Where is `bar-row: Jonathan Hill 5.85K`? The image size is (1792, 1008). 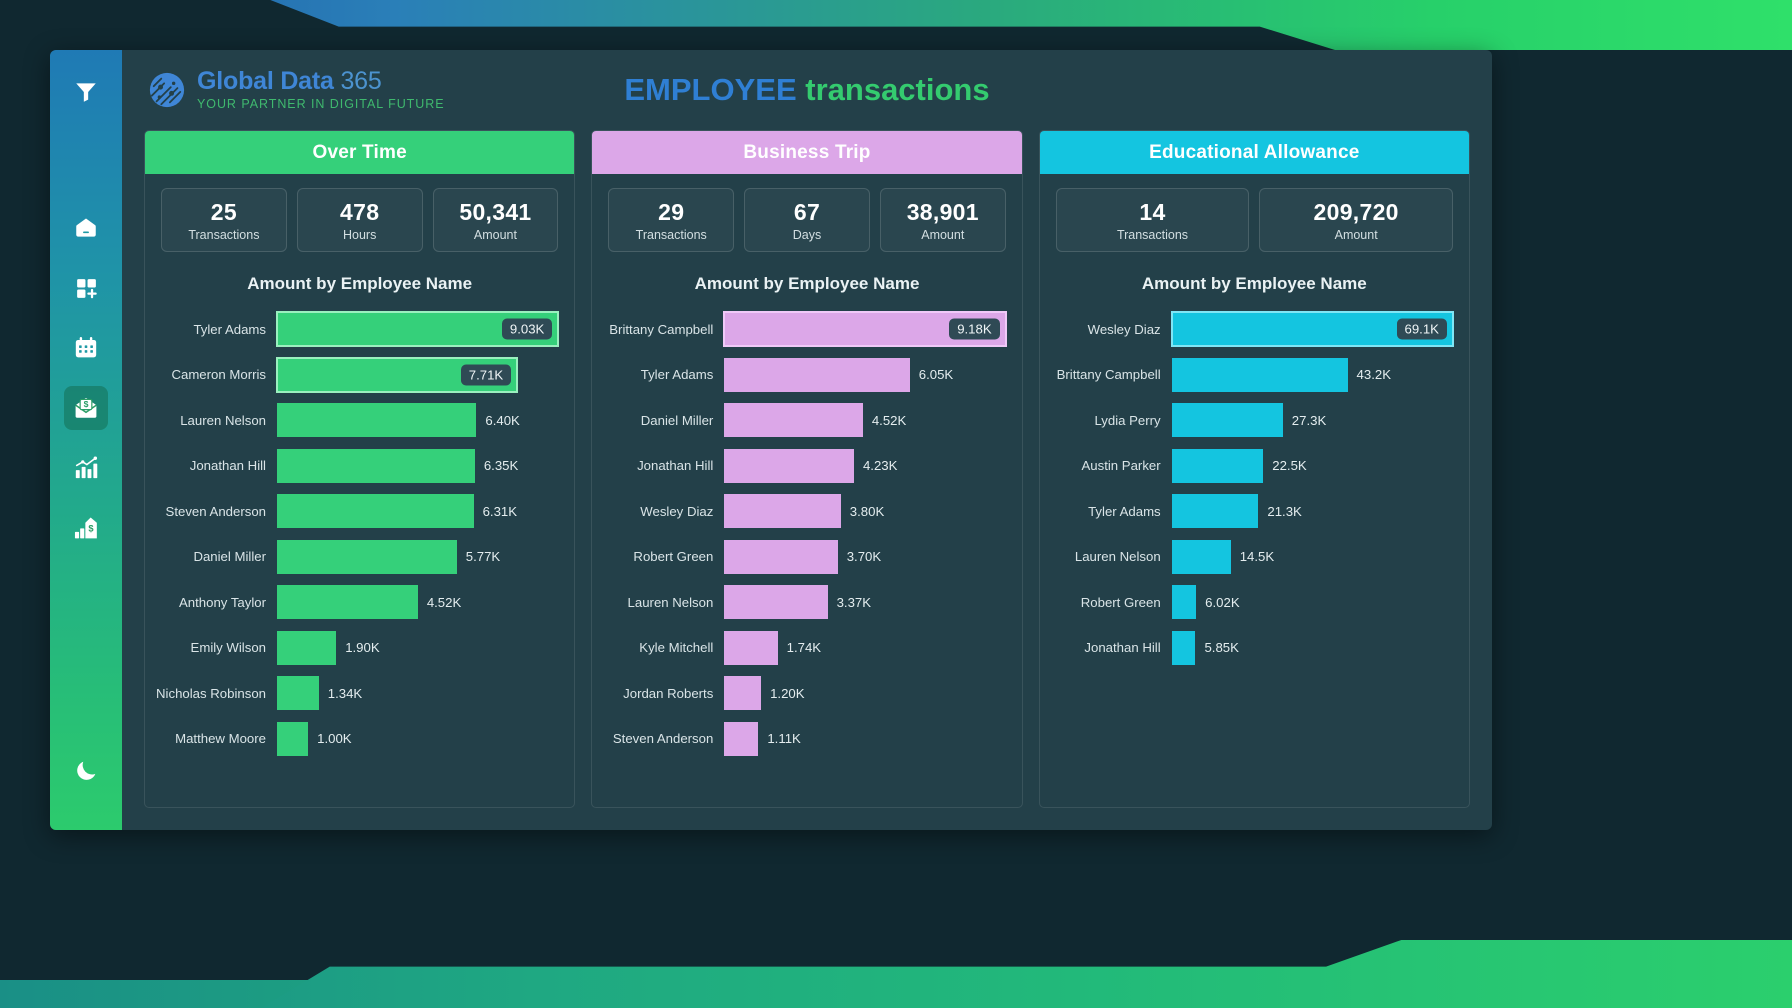
bar-row: Jonathan Hill 5.85K is located at coordinates (1251, 648).